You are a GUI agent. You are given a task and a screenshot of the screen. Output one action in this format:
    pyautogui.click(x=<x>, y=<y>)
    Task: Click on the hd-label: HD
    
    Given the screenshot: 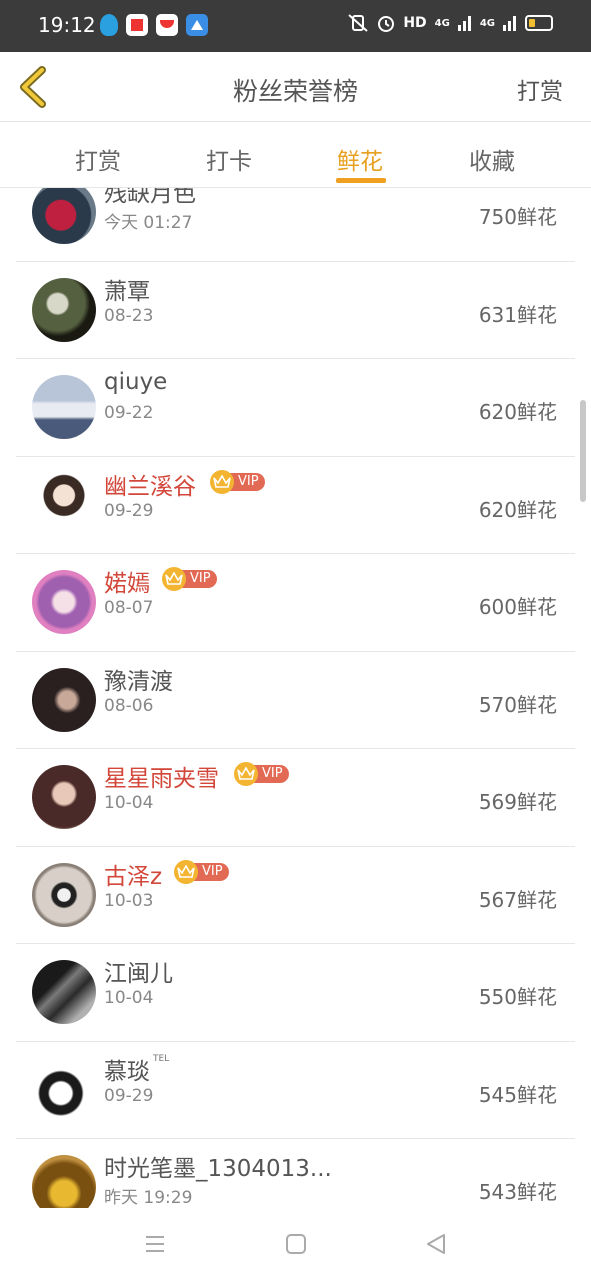 What is the action you would take?
    pyautogui.click(x=415, y=23)
    